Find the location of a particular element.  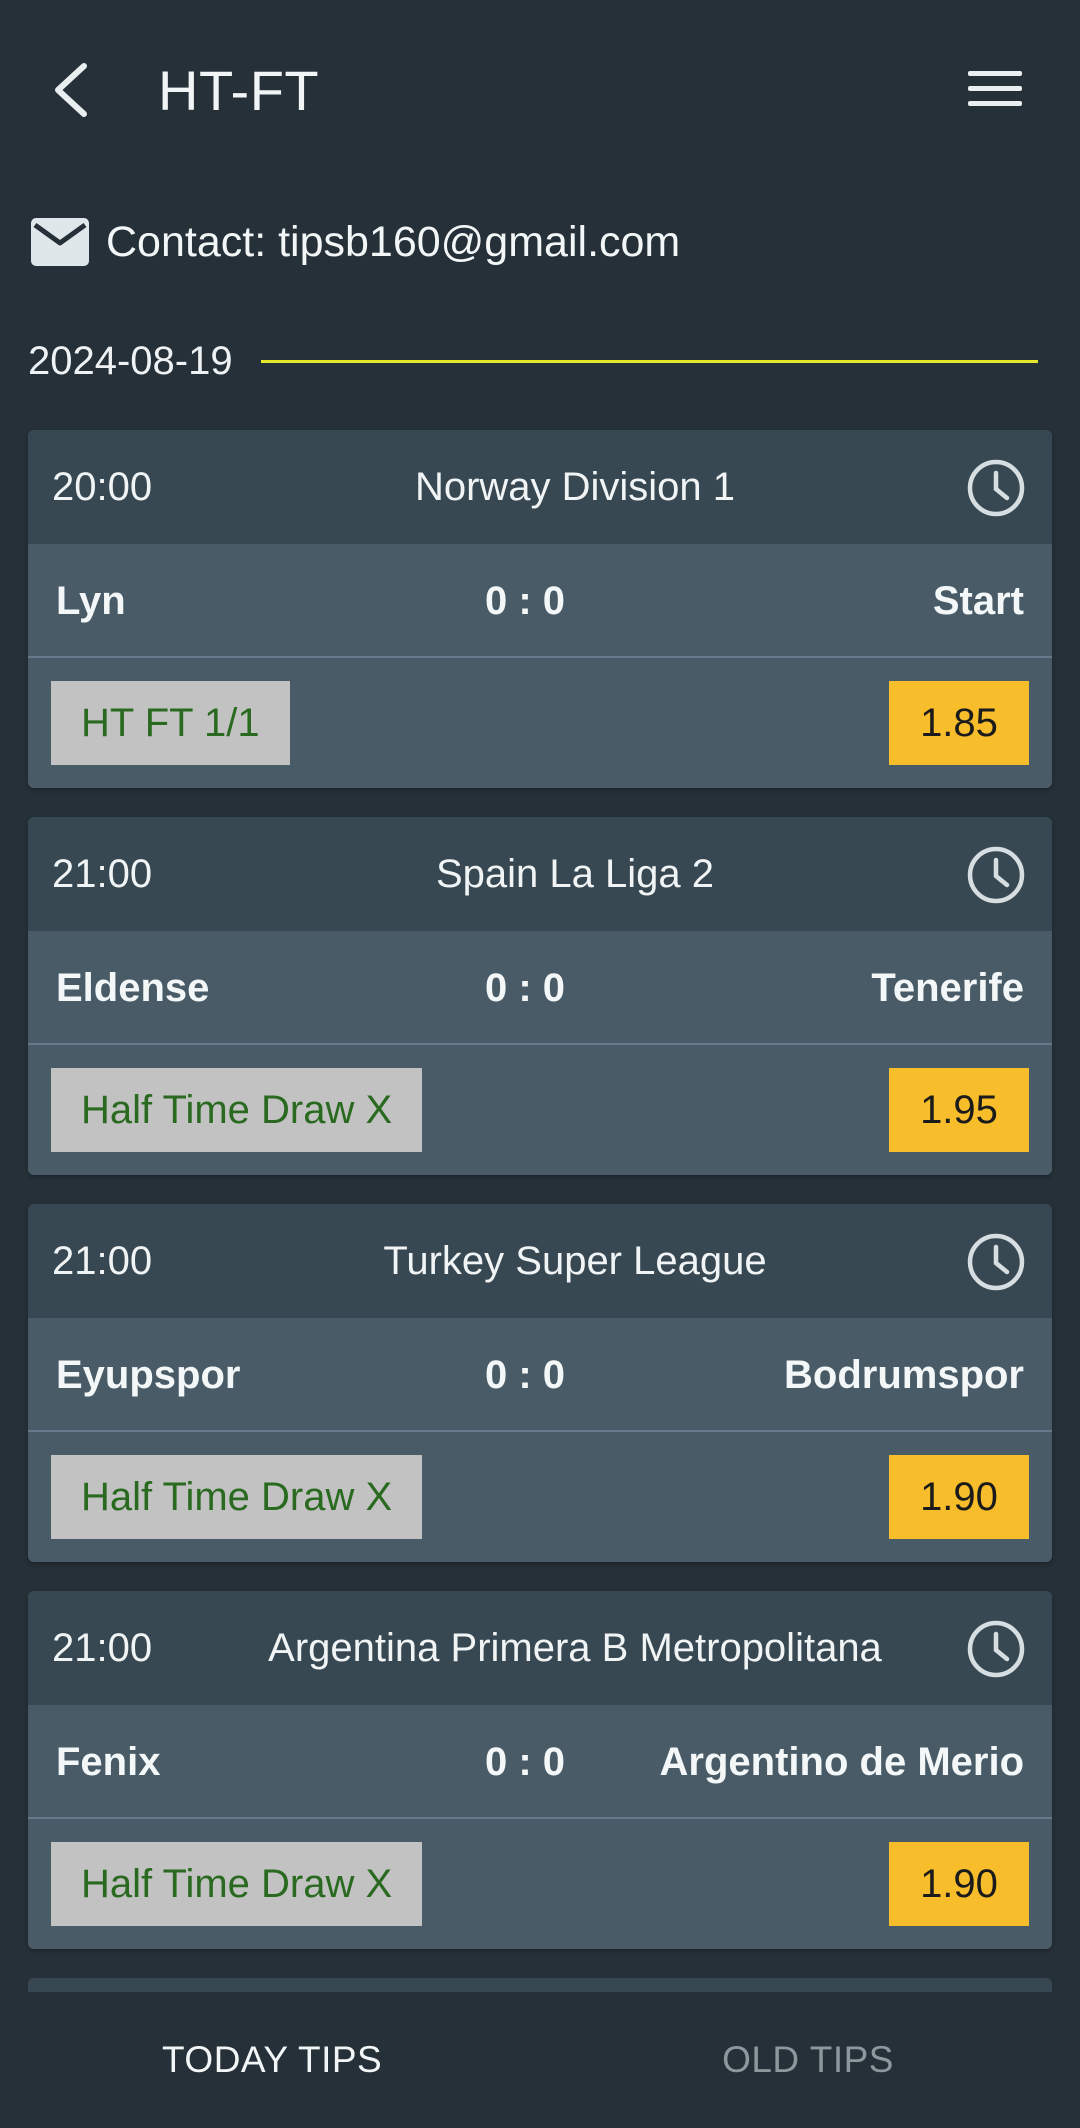

mail-icon is located at coordinates (60, 242).